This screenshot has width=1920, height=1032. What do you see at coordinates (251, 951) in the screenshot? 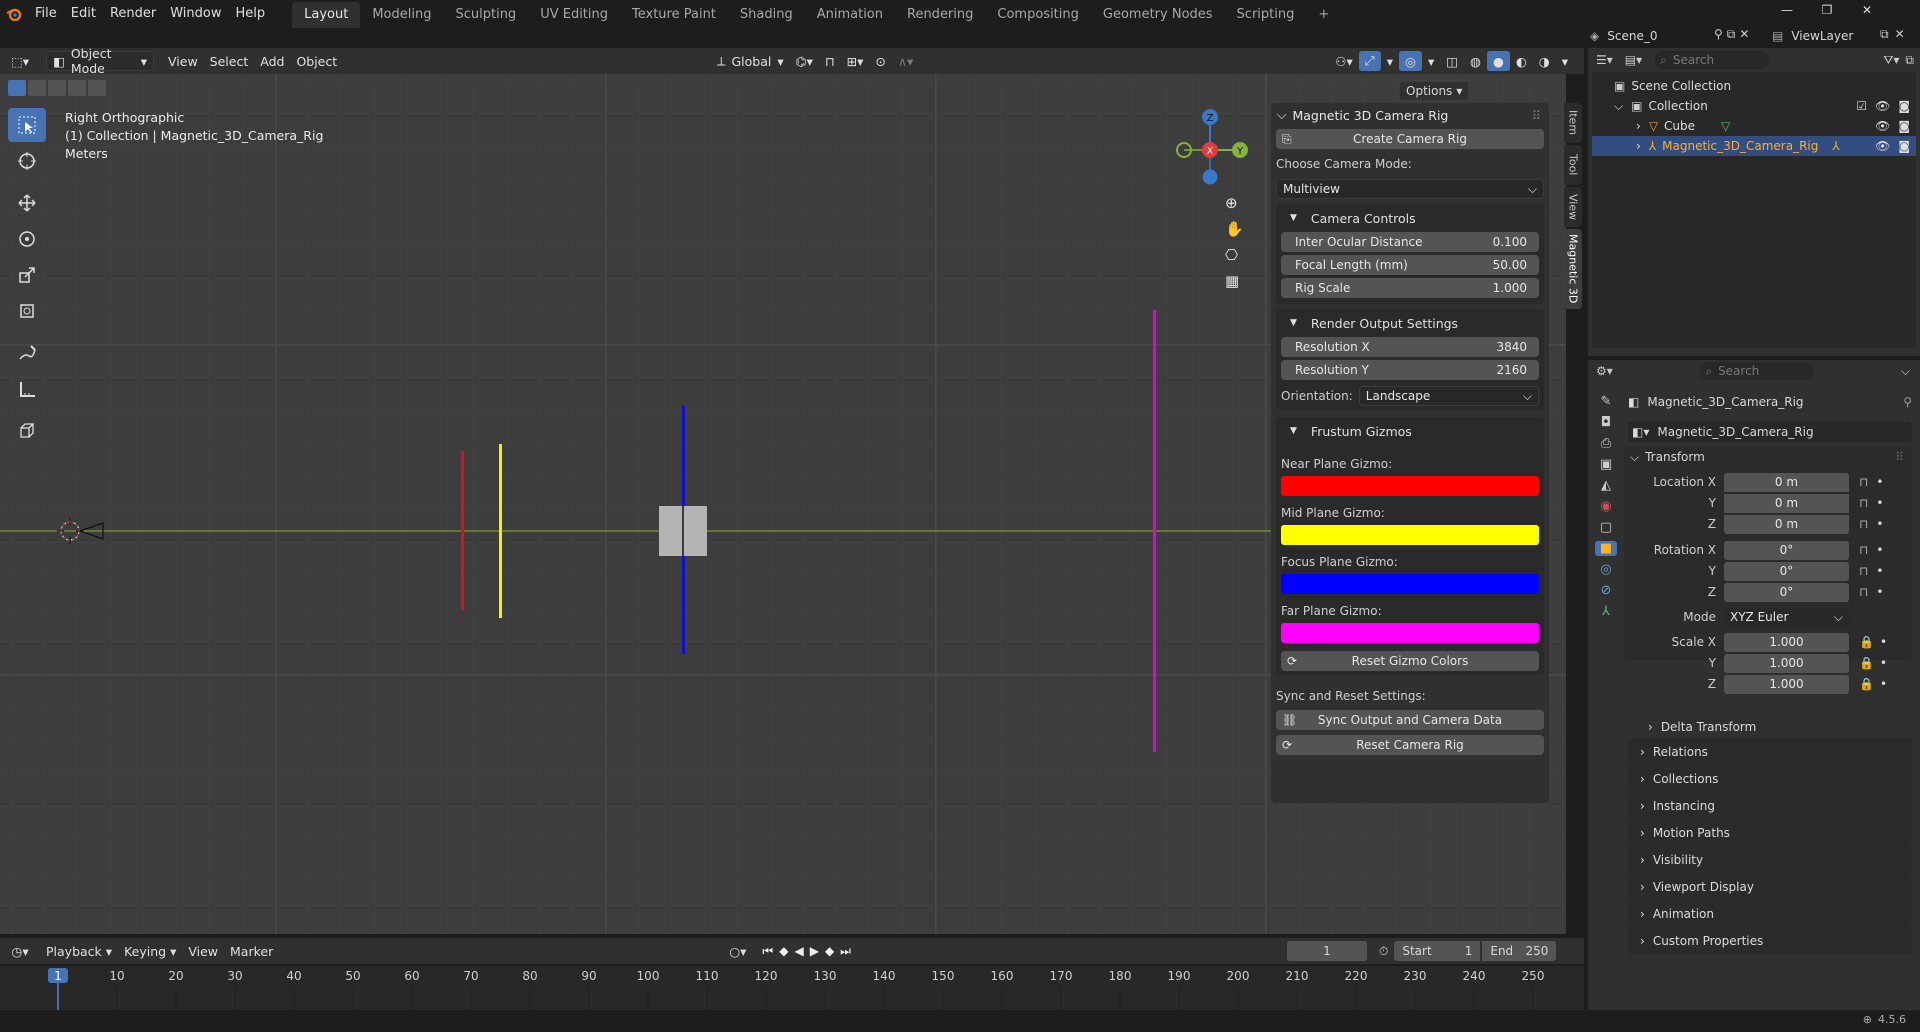
I see `menu-marker: Marker` at bounding box center [251, 951].